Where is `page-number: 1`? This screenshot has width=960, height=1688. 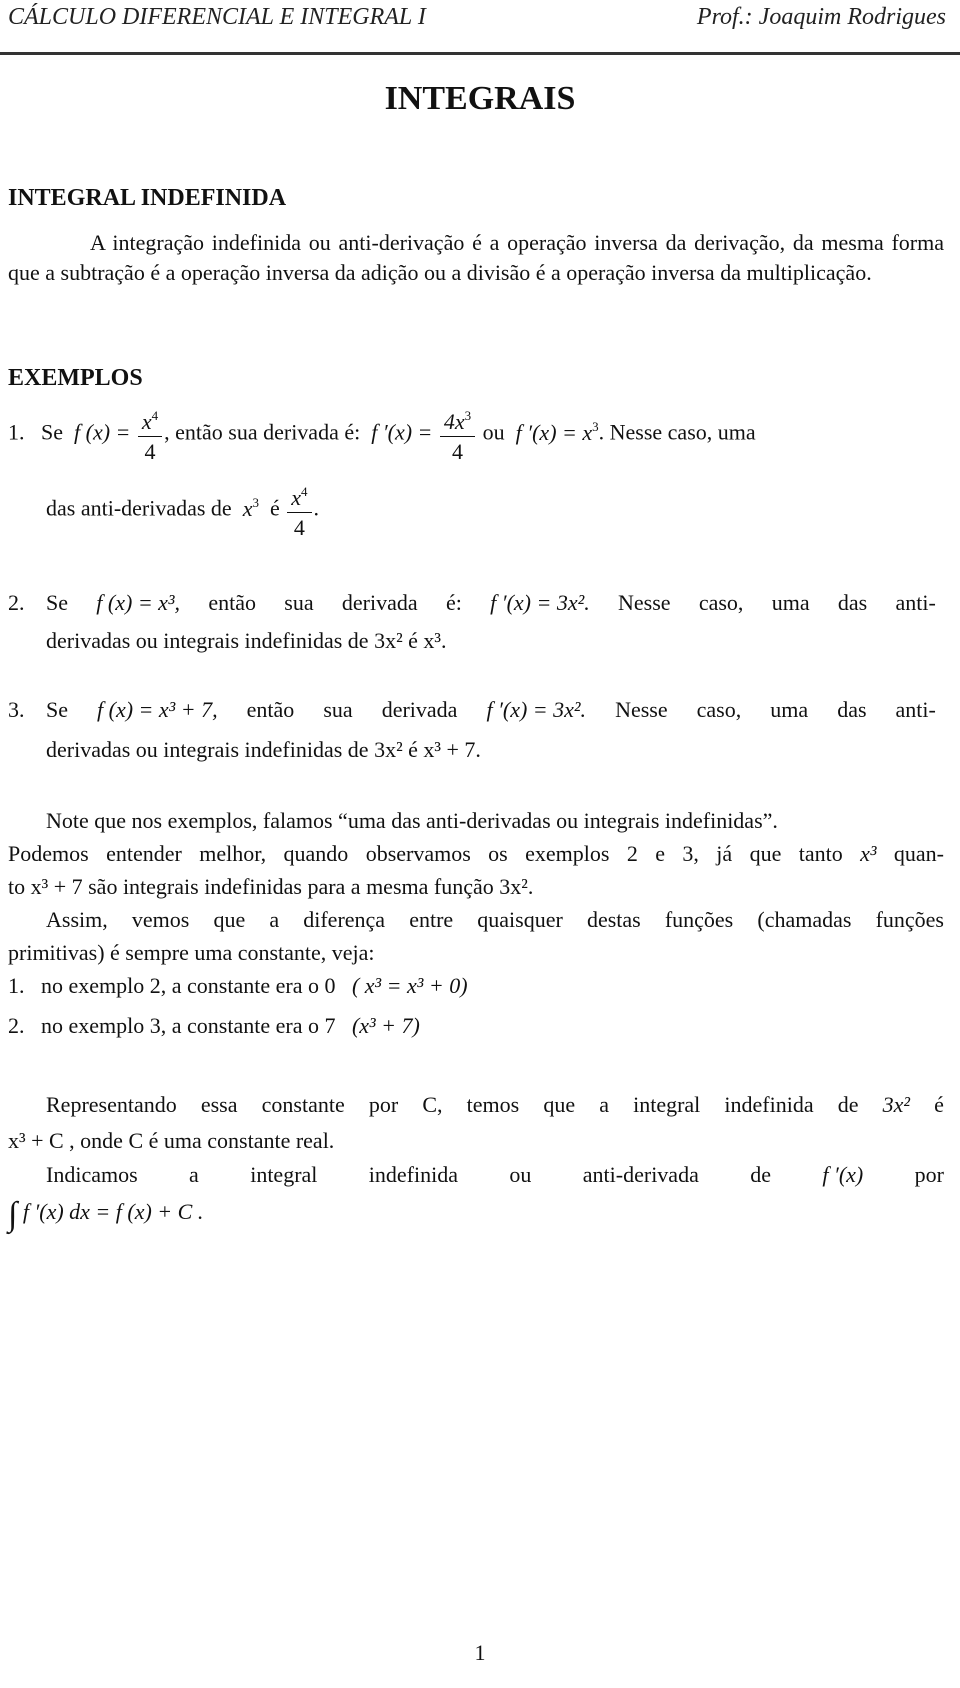
page-number: 1 is located at coordinates (480, 1652).